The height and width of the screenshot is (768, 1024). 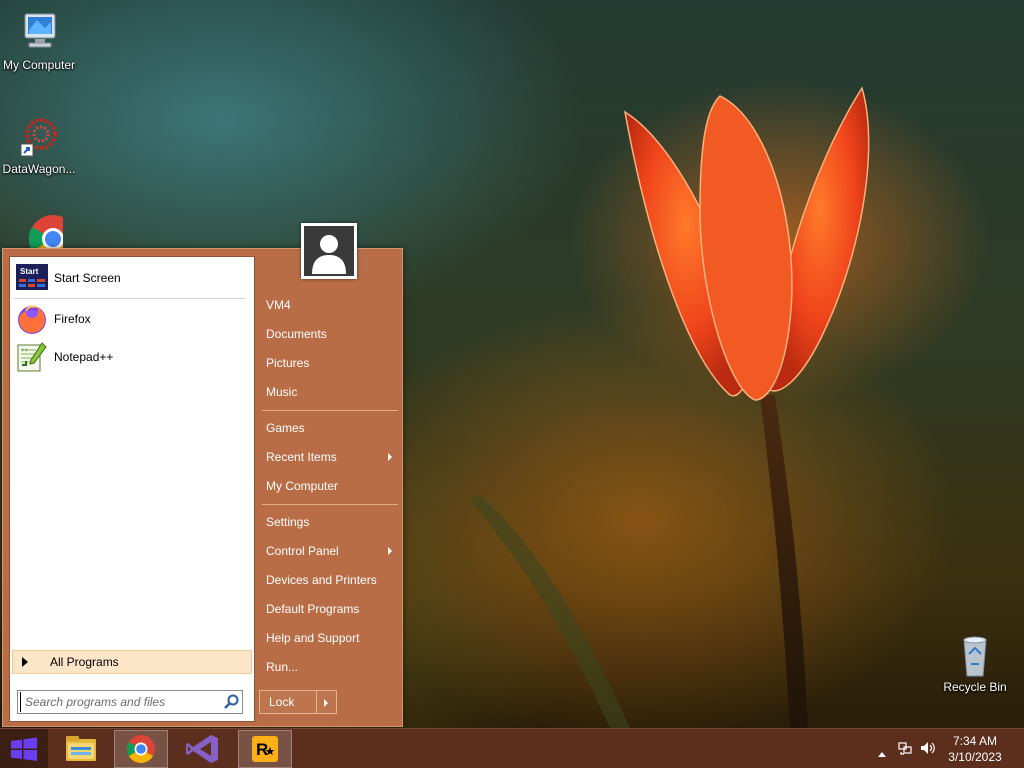 What do you see at coordinates (72, 319) in the screenshot?
I see `start-item-label: Firefox` at bounding box center [72, 319].